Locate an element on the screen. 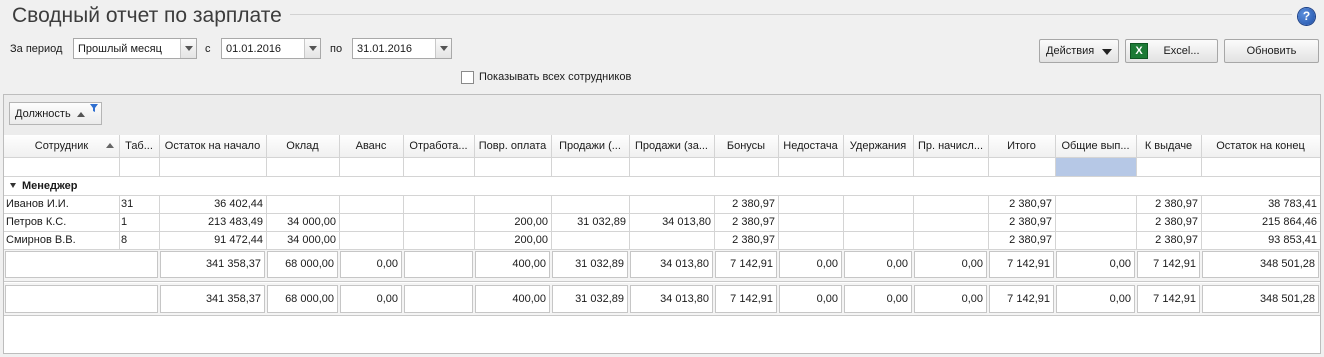 The image size is (1324, 357). help-glyph: ? is located at coordinates (1306, 16).